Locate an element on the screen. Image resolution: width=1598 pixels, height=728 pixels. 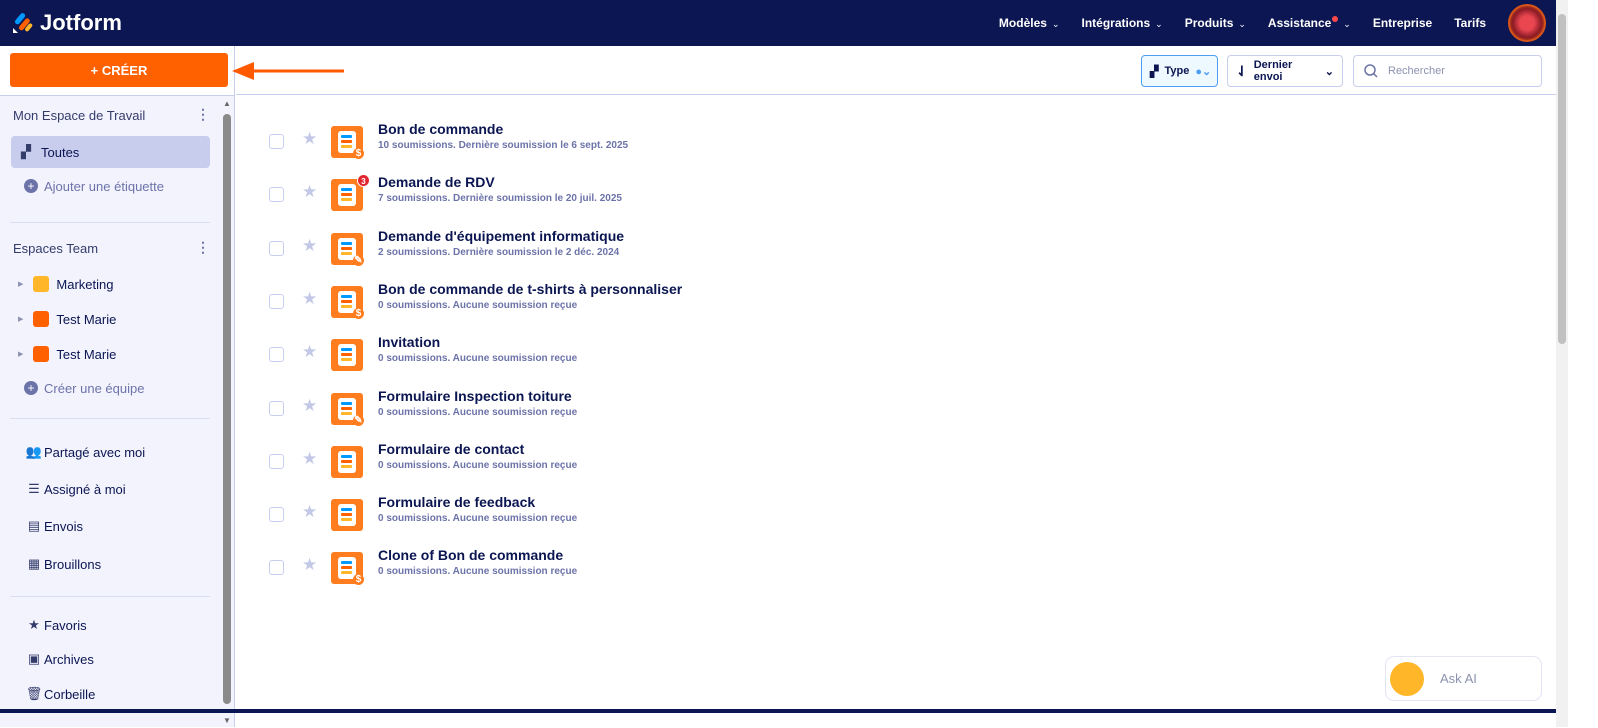
toolbar: ▞ Type ●⌄ ⇃ Dernier envoi ⌄ Rechercher is located at coordinates (896, 70).